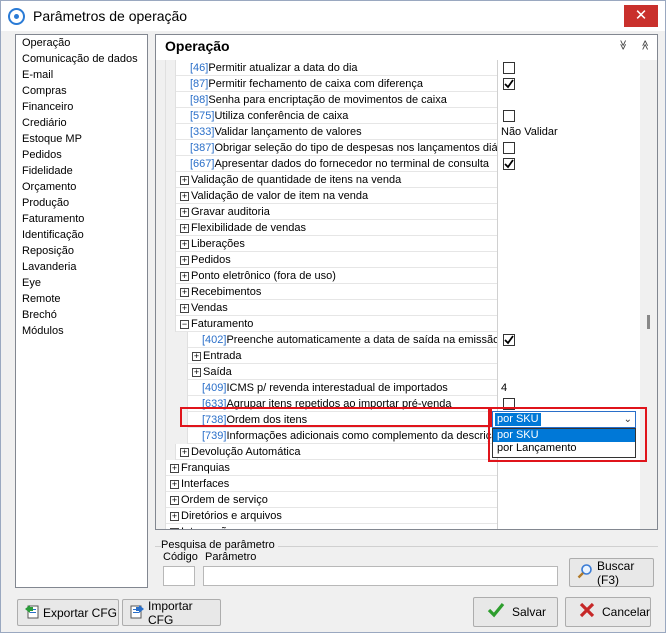 The width and height of the screenshot is (666, 633). What do you see at coordinates (568, 132) in the screenshot?
I see `row-value-cell: Não Validar` at bounding box center [568, 132].